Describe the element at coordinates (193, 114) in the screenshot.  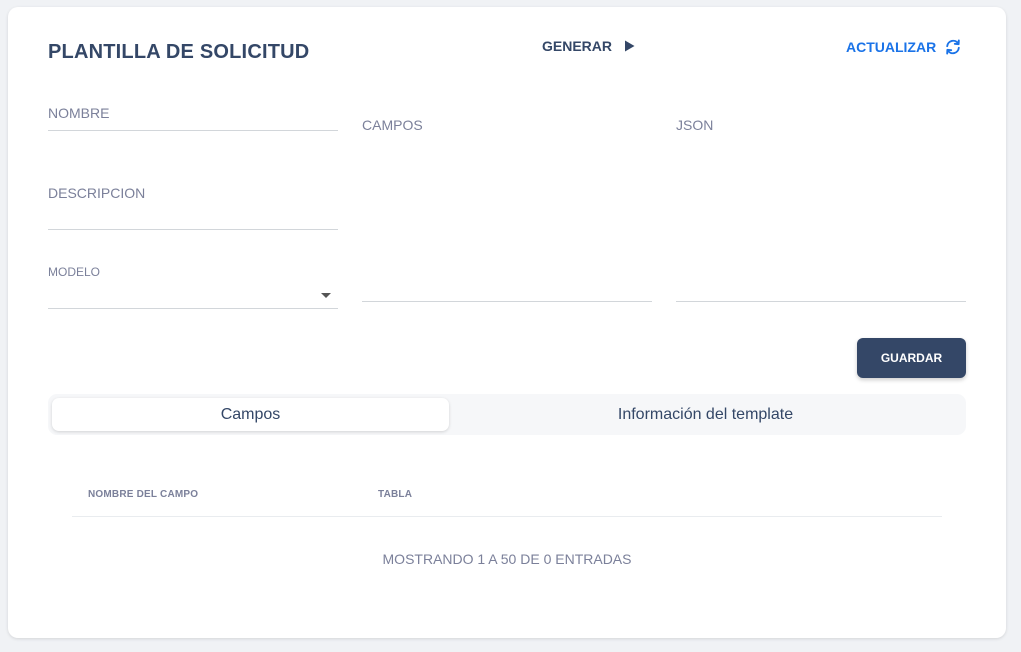
I see `nombre-field: NOMBRE` at that location.